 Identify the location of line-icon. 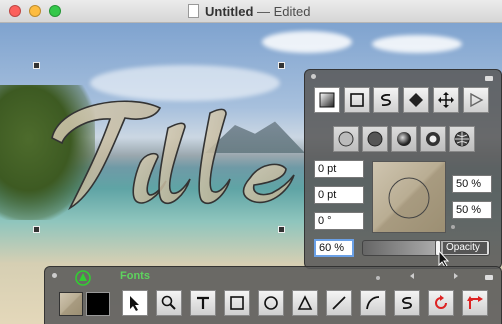
(339, 303).